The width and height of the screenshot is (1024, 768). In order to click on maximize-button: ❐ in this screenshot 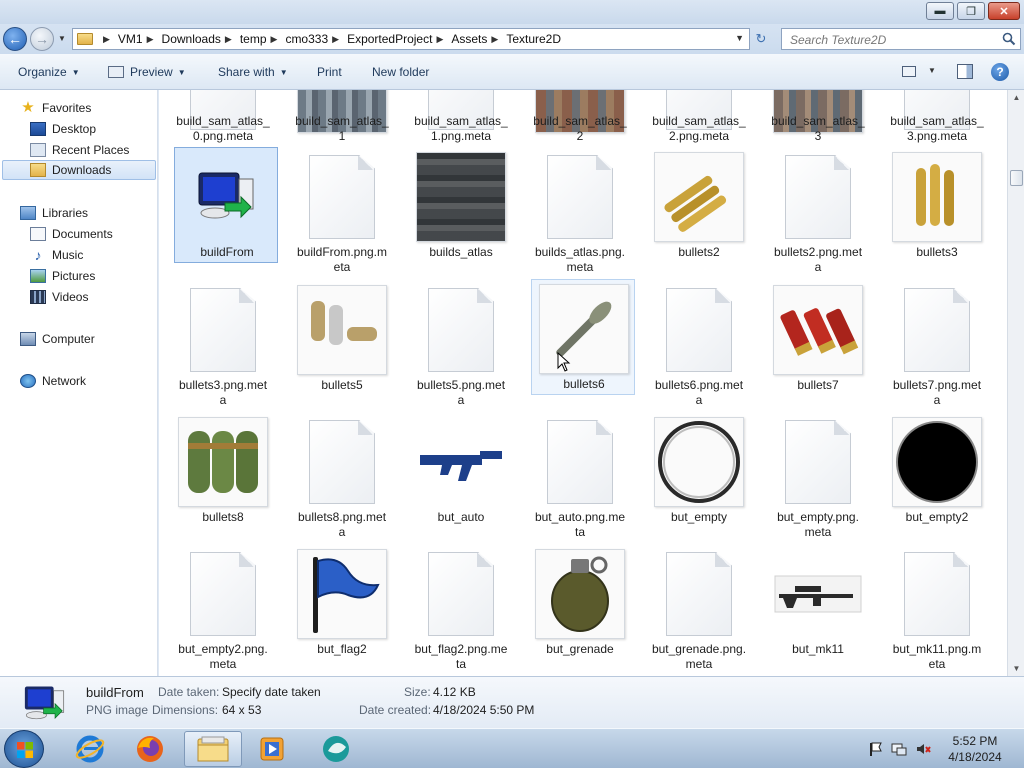, I will do `click(971, 11)`.